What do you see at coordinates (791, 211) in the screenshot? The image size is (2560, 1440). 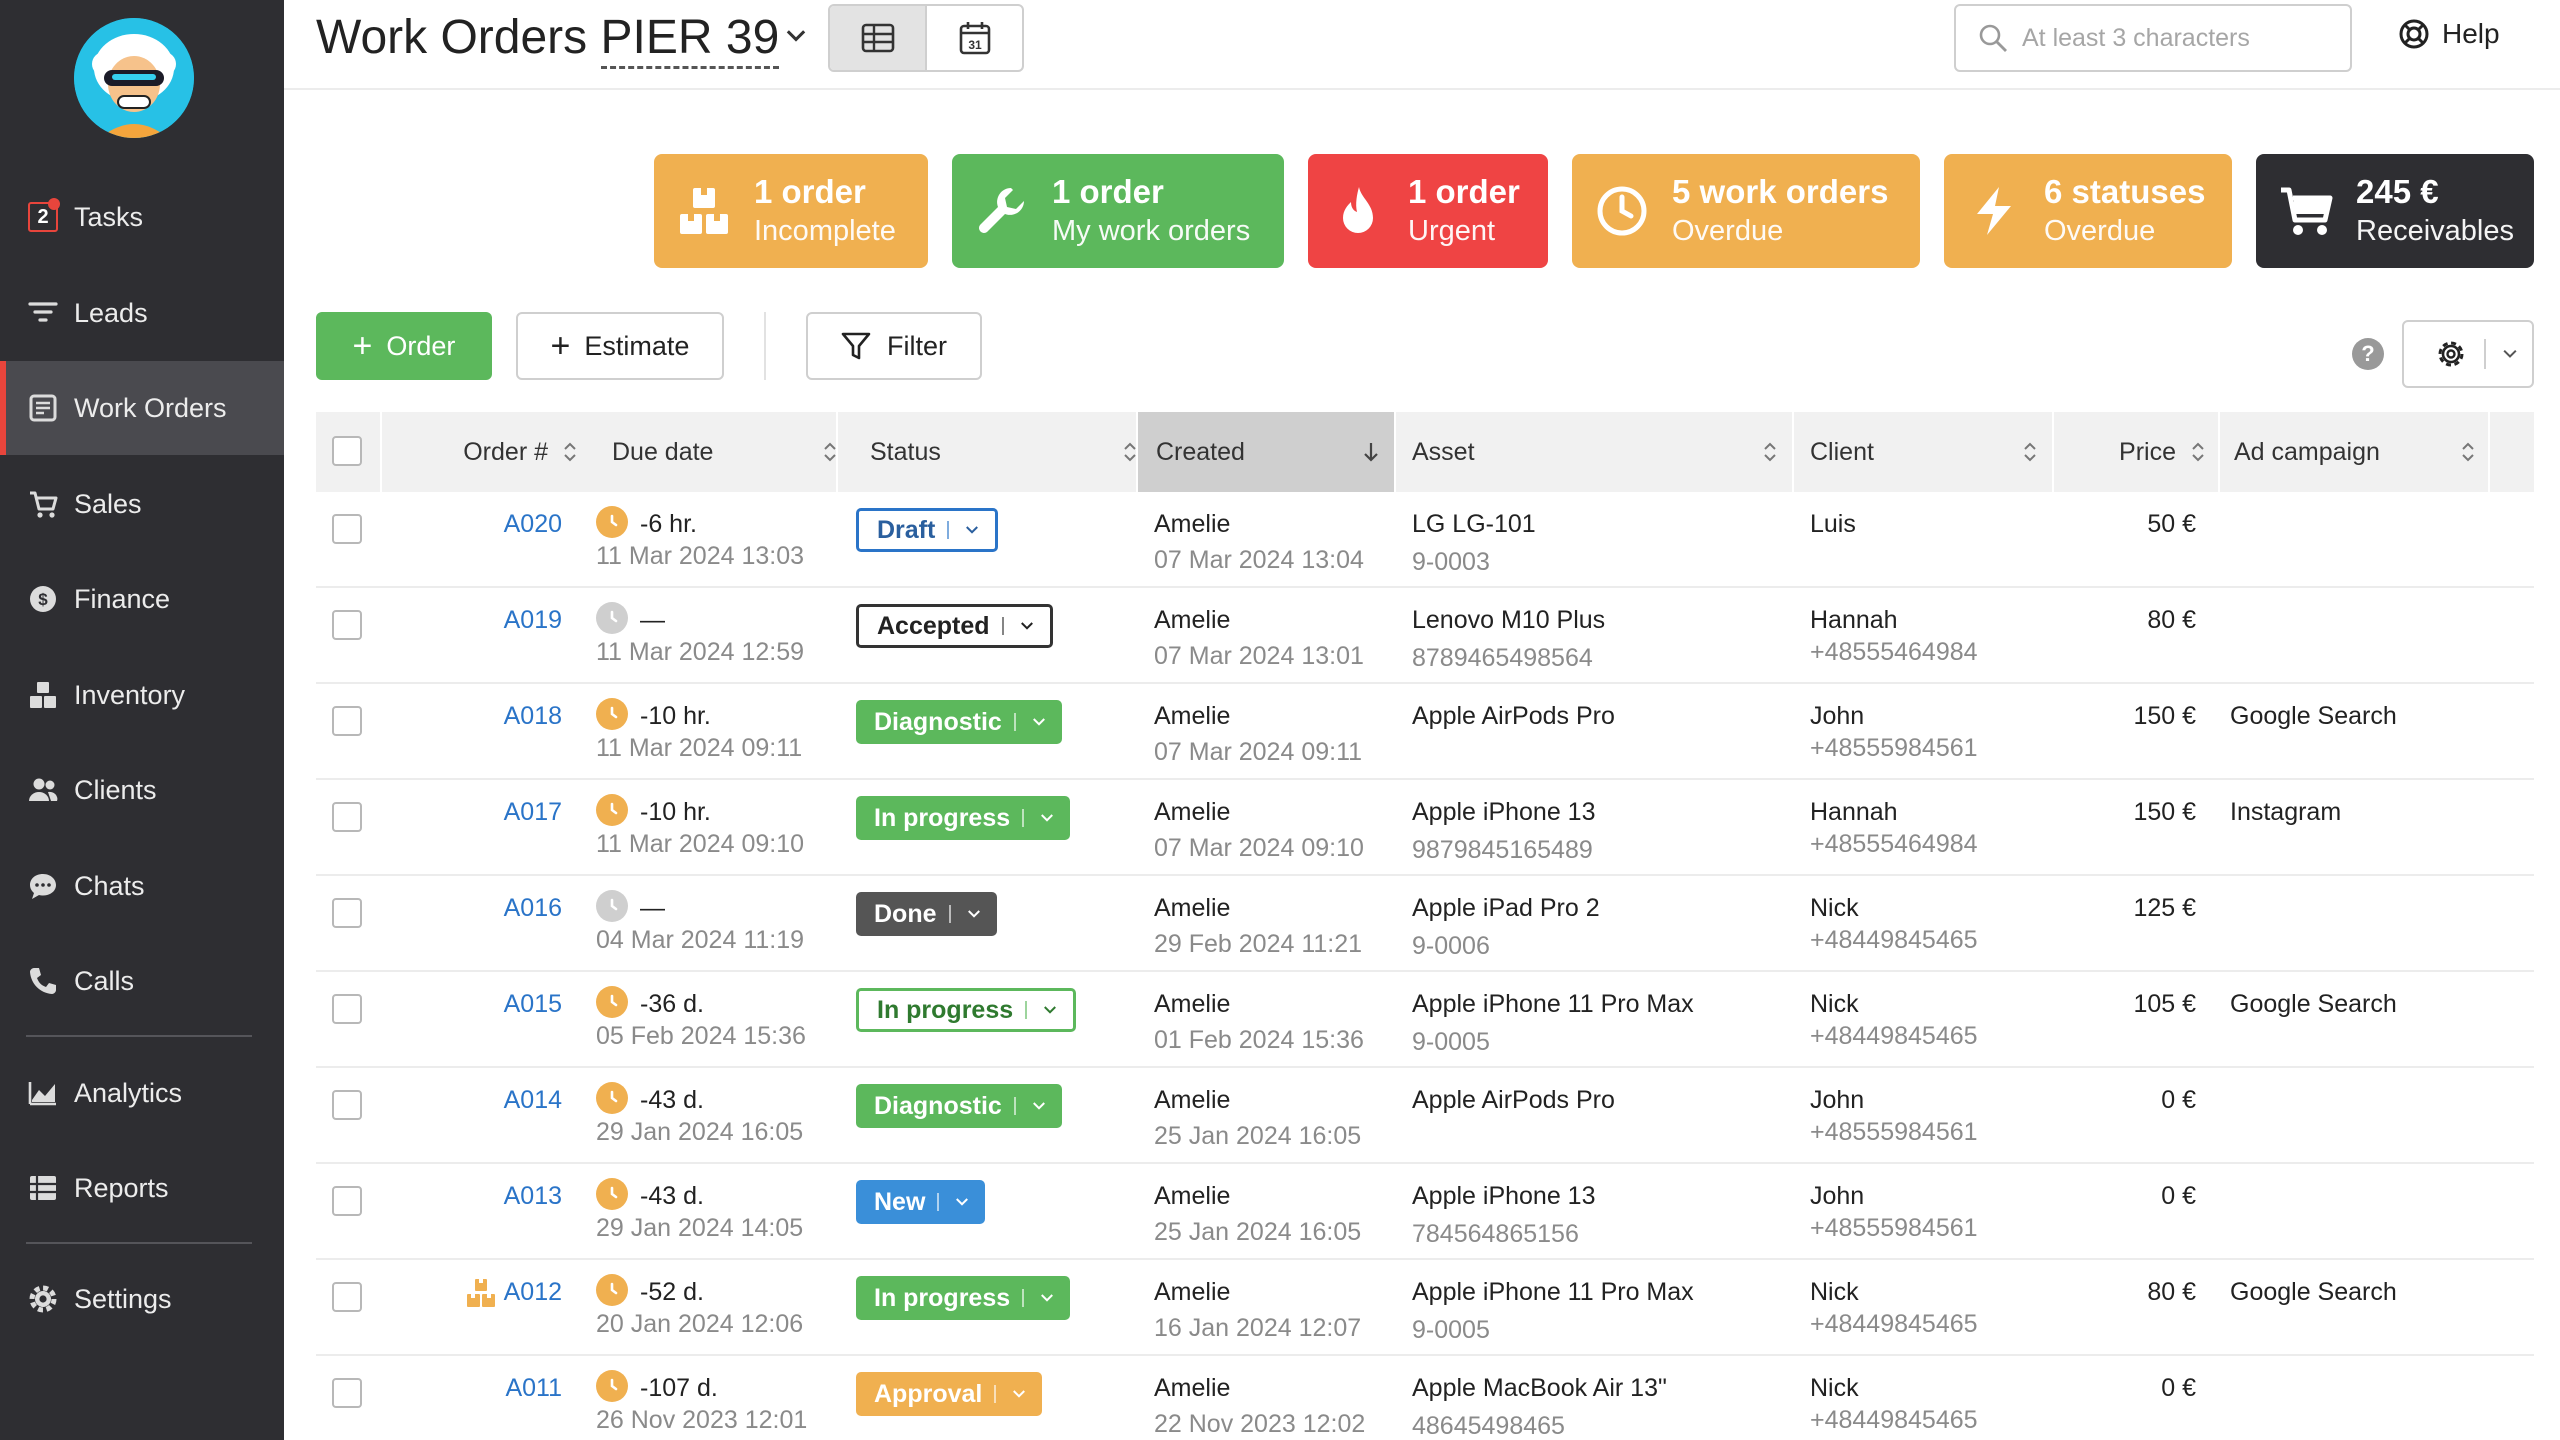 I see `card-incomplete: 1 order Incomplete` at bounding box center [791, 211].